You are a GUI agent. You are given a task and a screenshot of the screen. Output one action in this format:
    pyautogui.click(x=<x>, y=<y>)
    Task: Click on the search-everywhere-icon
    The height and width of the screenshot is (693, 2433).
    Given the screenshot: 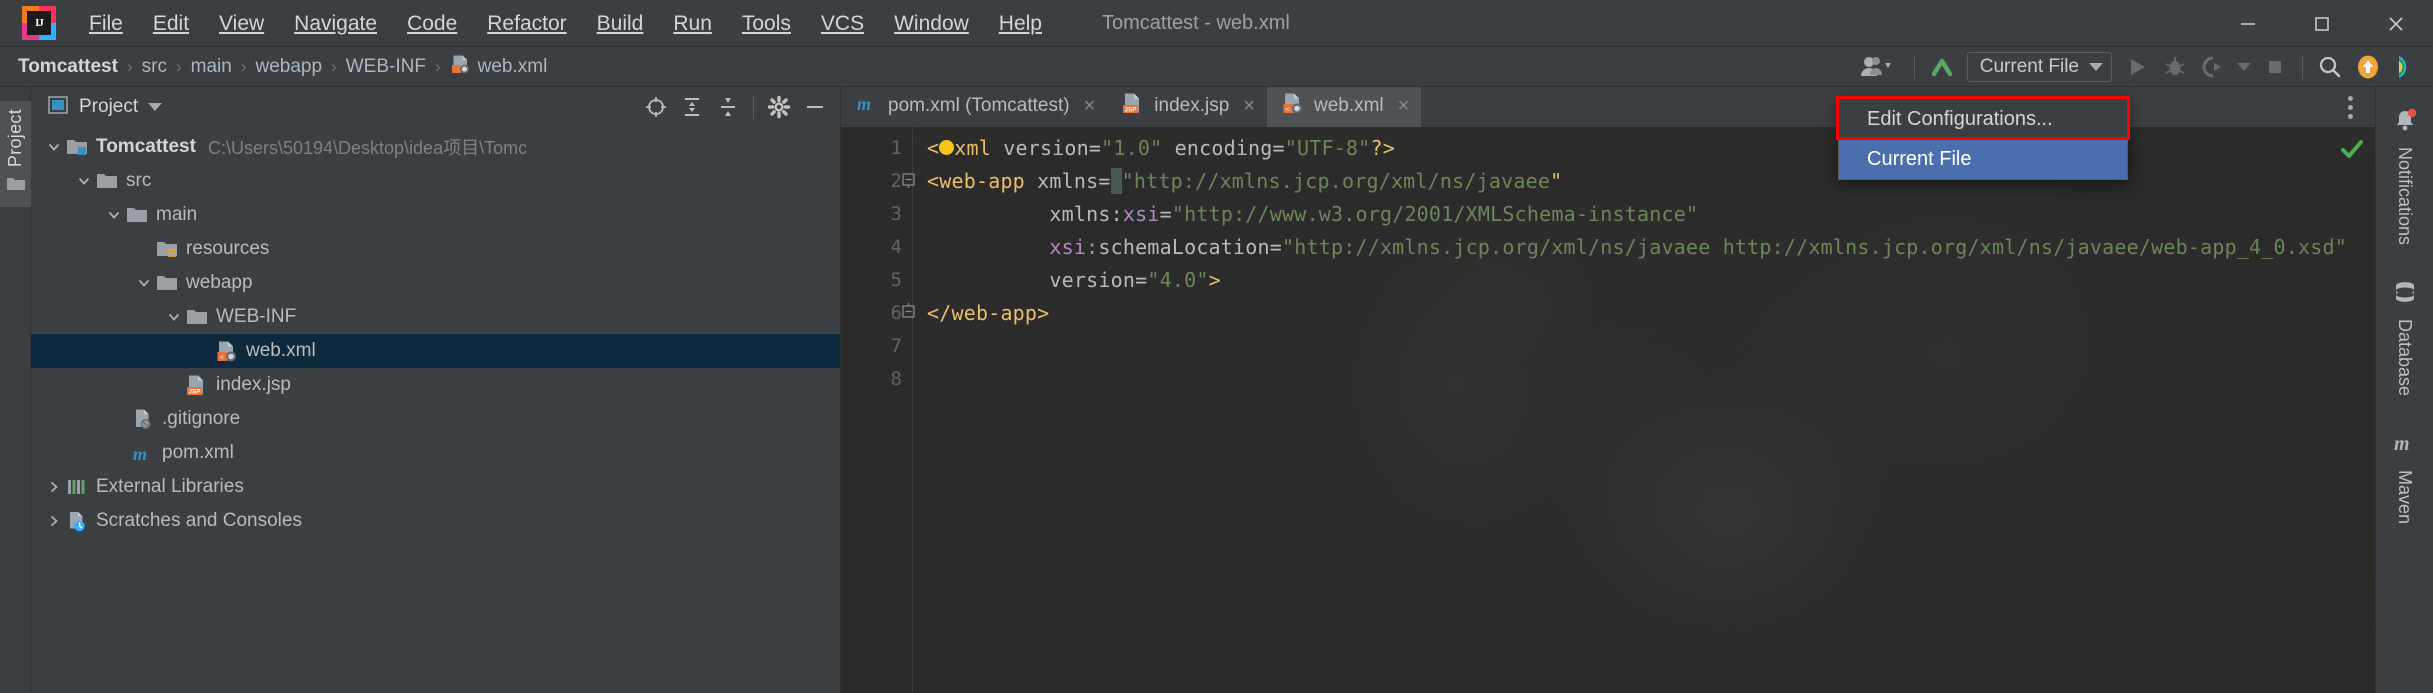 What is the action you would take?
    pyautogui.click(x=2330, y=67)
    